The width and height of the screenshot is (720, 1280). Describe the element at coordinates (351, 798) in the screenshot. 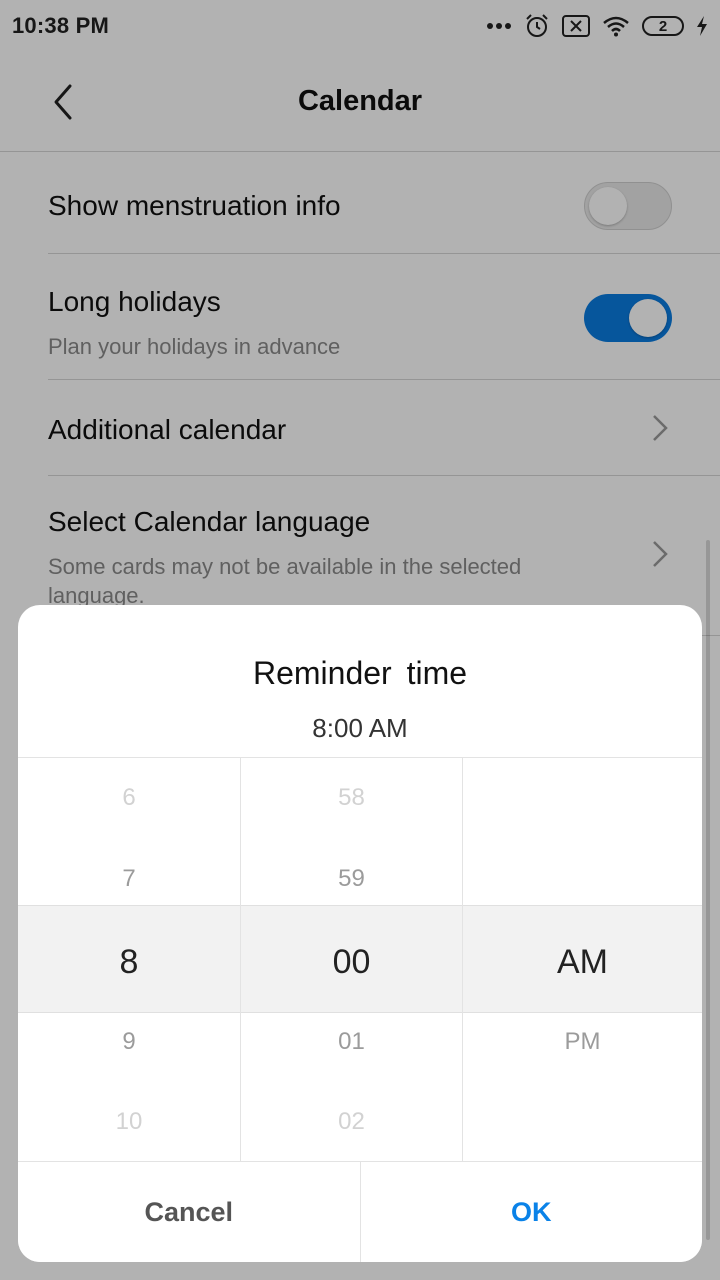

I see `minute-option: 58` at that location.